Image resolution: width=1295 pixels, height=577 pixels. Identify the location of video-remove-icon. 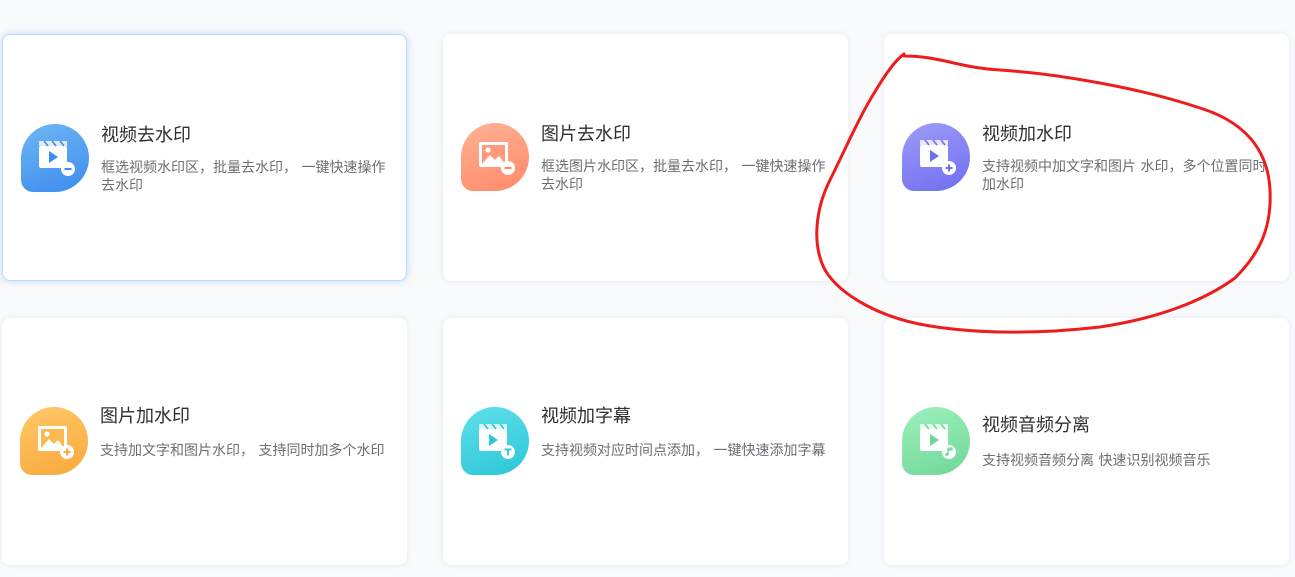
(55, 158).